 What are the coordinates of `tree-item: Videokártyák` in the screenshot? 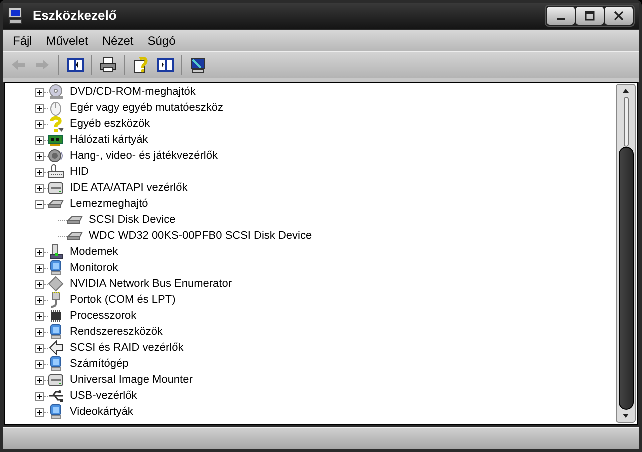 It's located at (102, 412).